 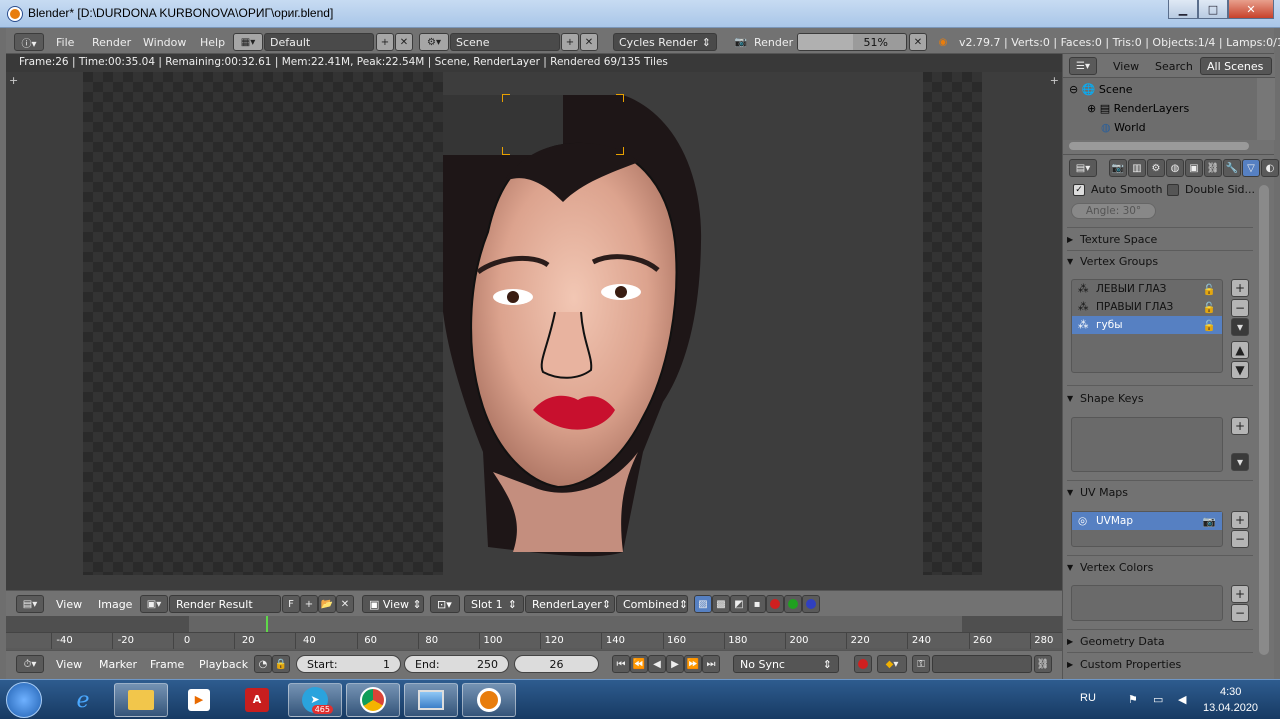 What do you see at coordinates (1043, 664) in the screenshot?
I see `insert-keyframe-icon: ⛓` at bounding box center [1043, 664].